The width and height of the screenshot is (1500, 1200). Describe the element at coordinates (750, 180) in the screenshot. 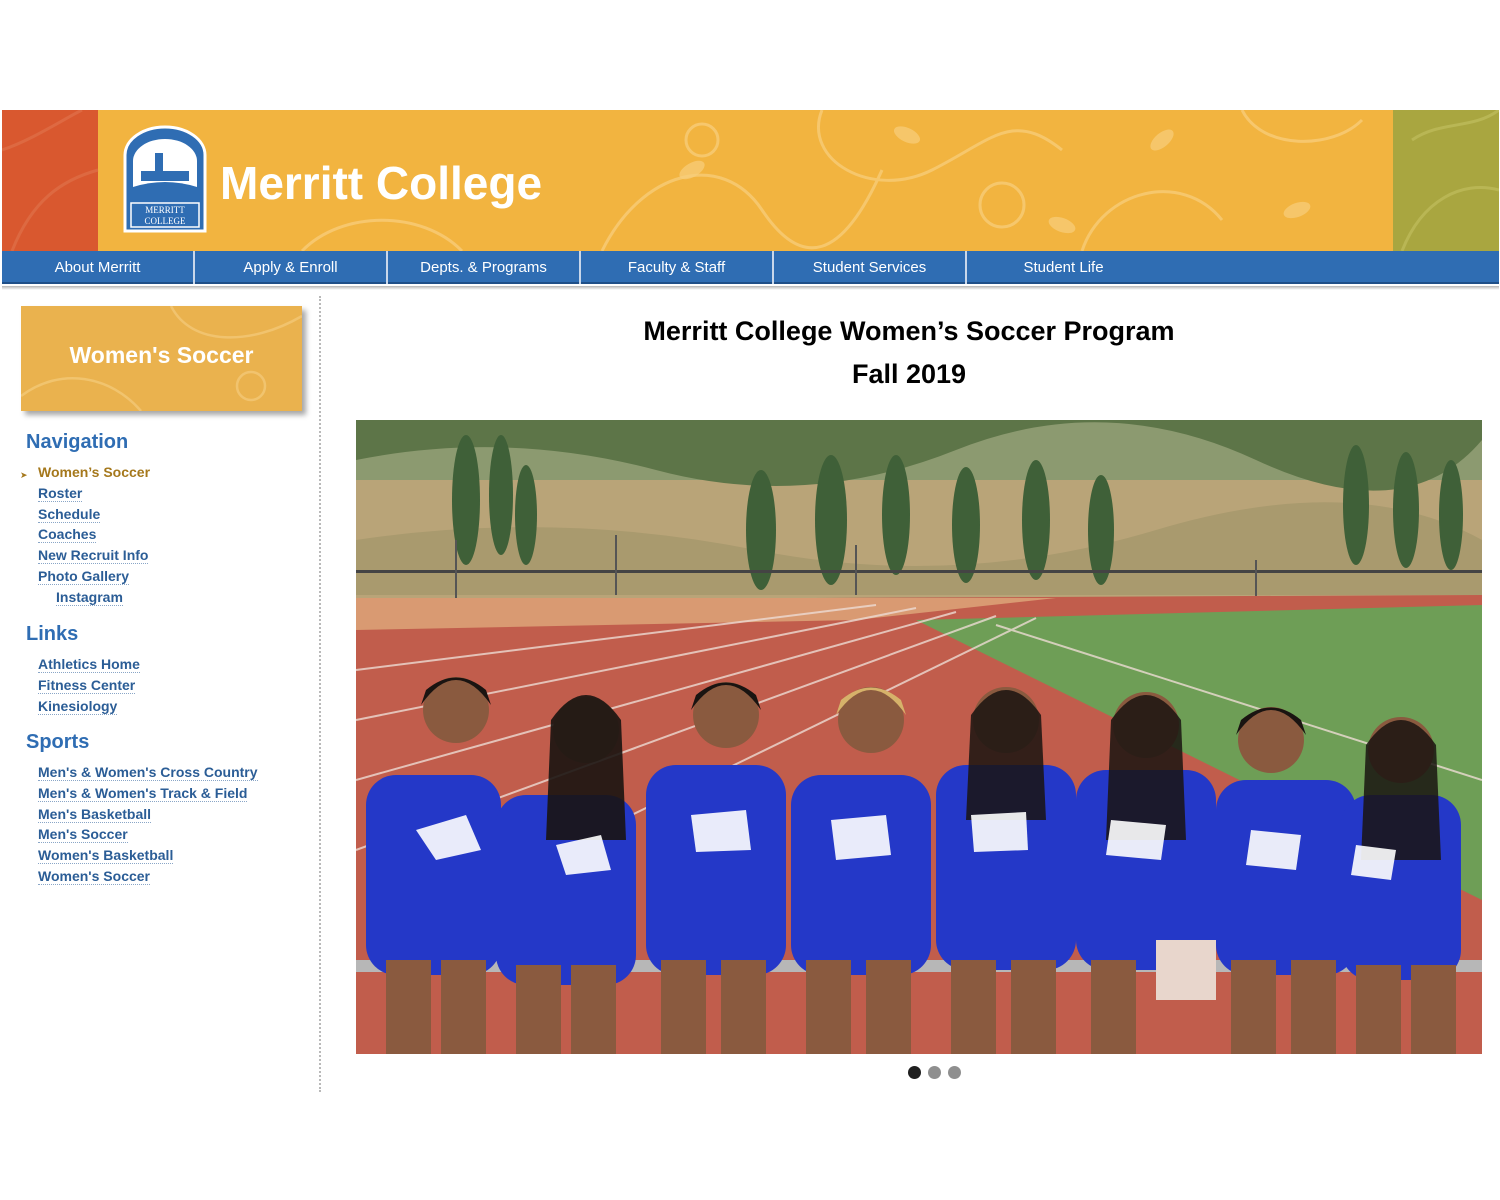

I see `header-banner: MERRITT COLLEGE Merritt College` at that location.